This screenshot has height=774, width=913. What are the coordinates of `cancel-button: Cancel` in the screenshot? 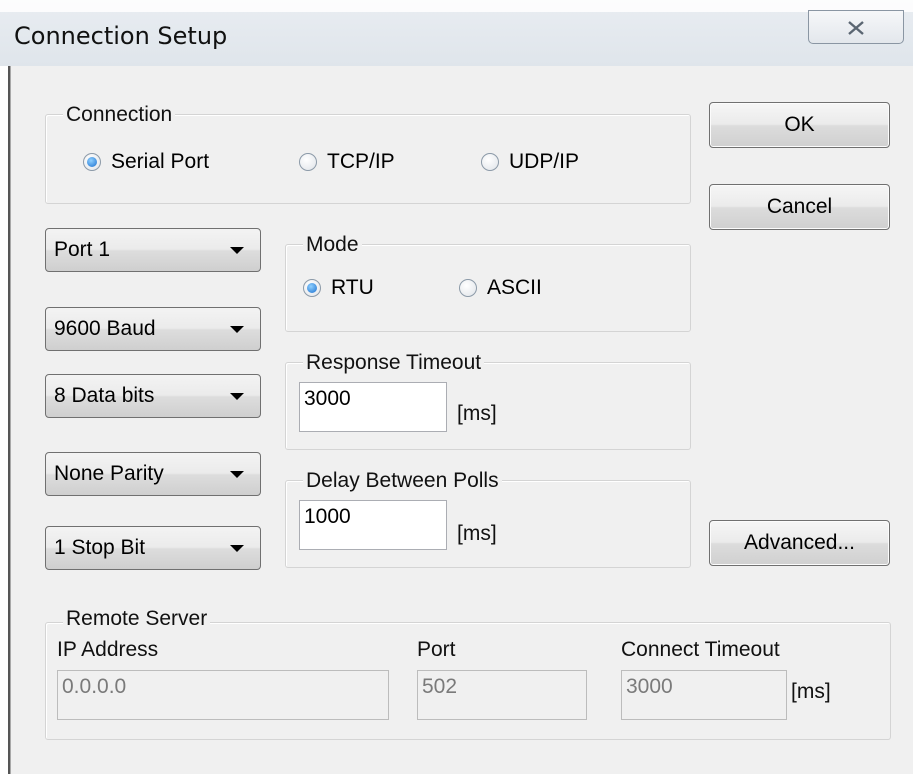 It's located at (799, 207).